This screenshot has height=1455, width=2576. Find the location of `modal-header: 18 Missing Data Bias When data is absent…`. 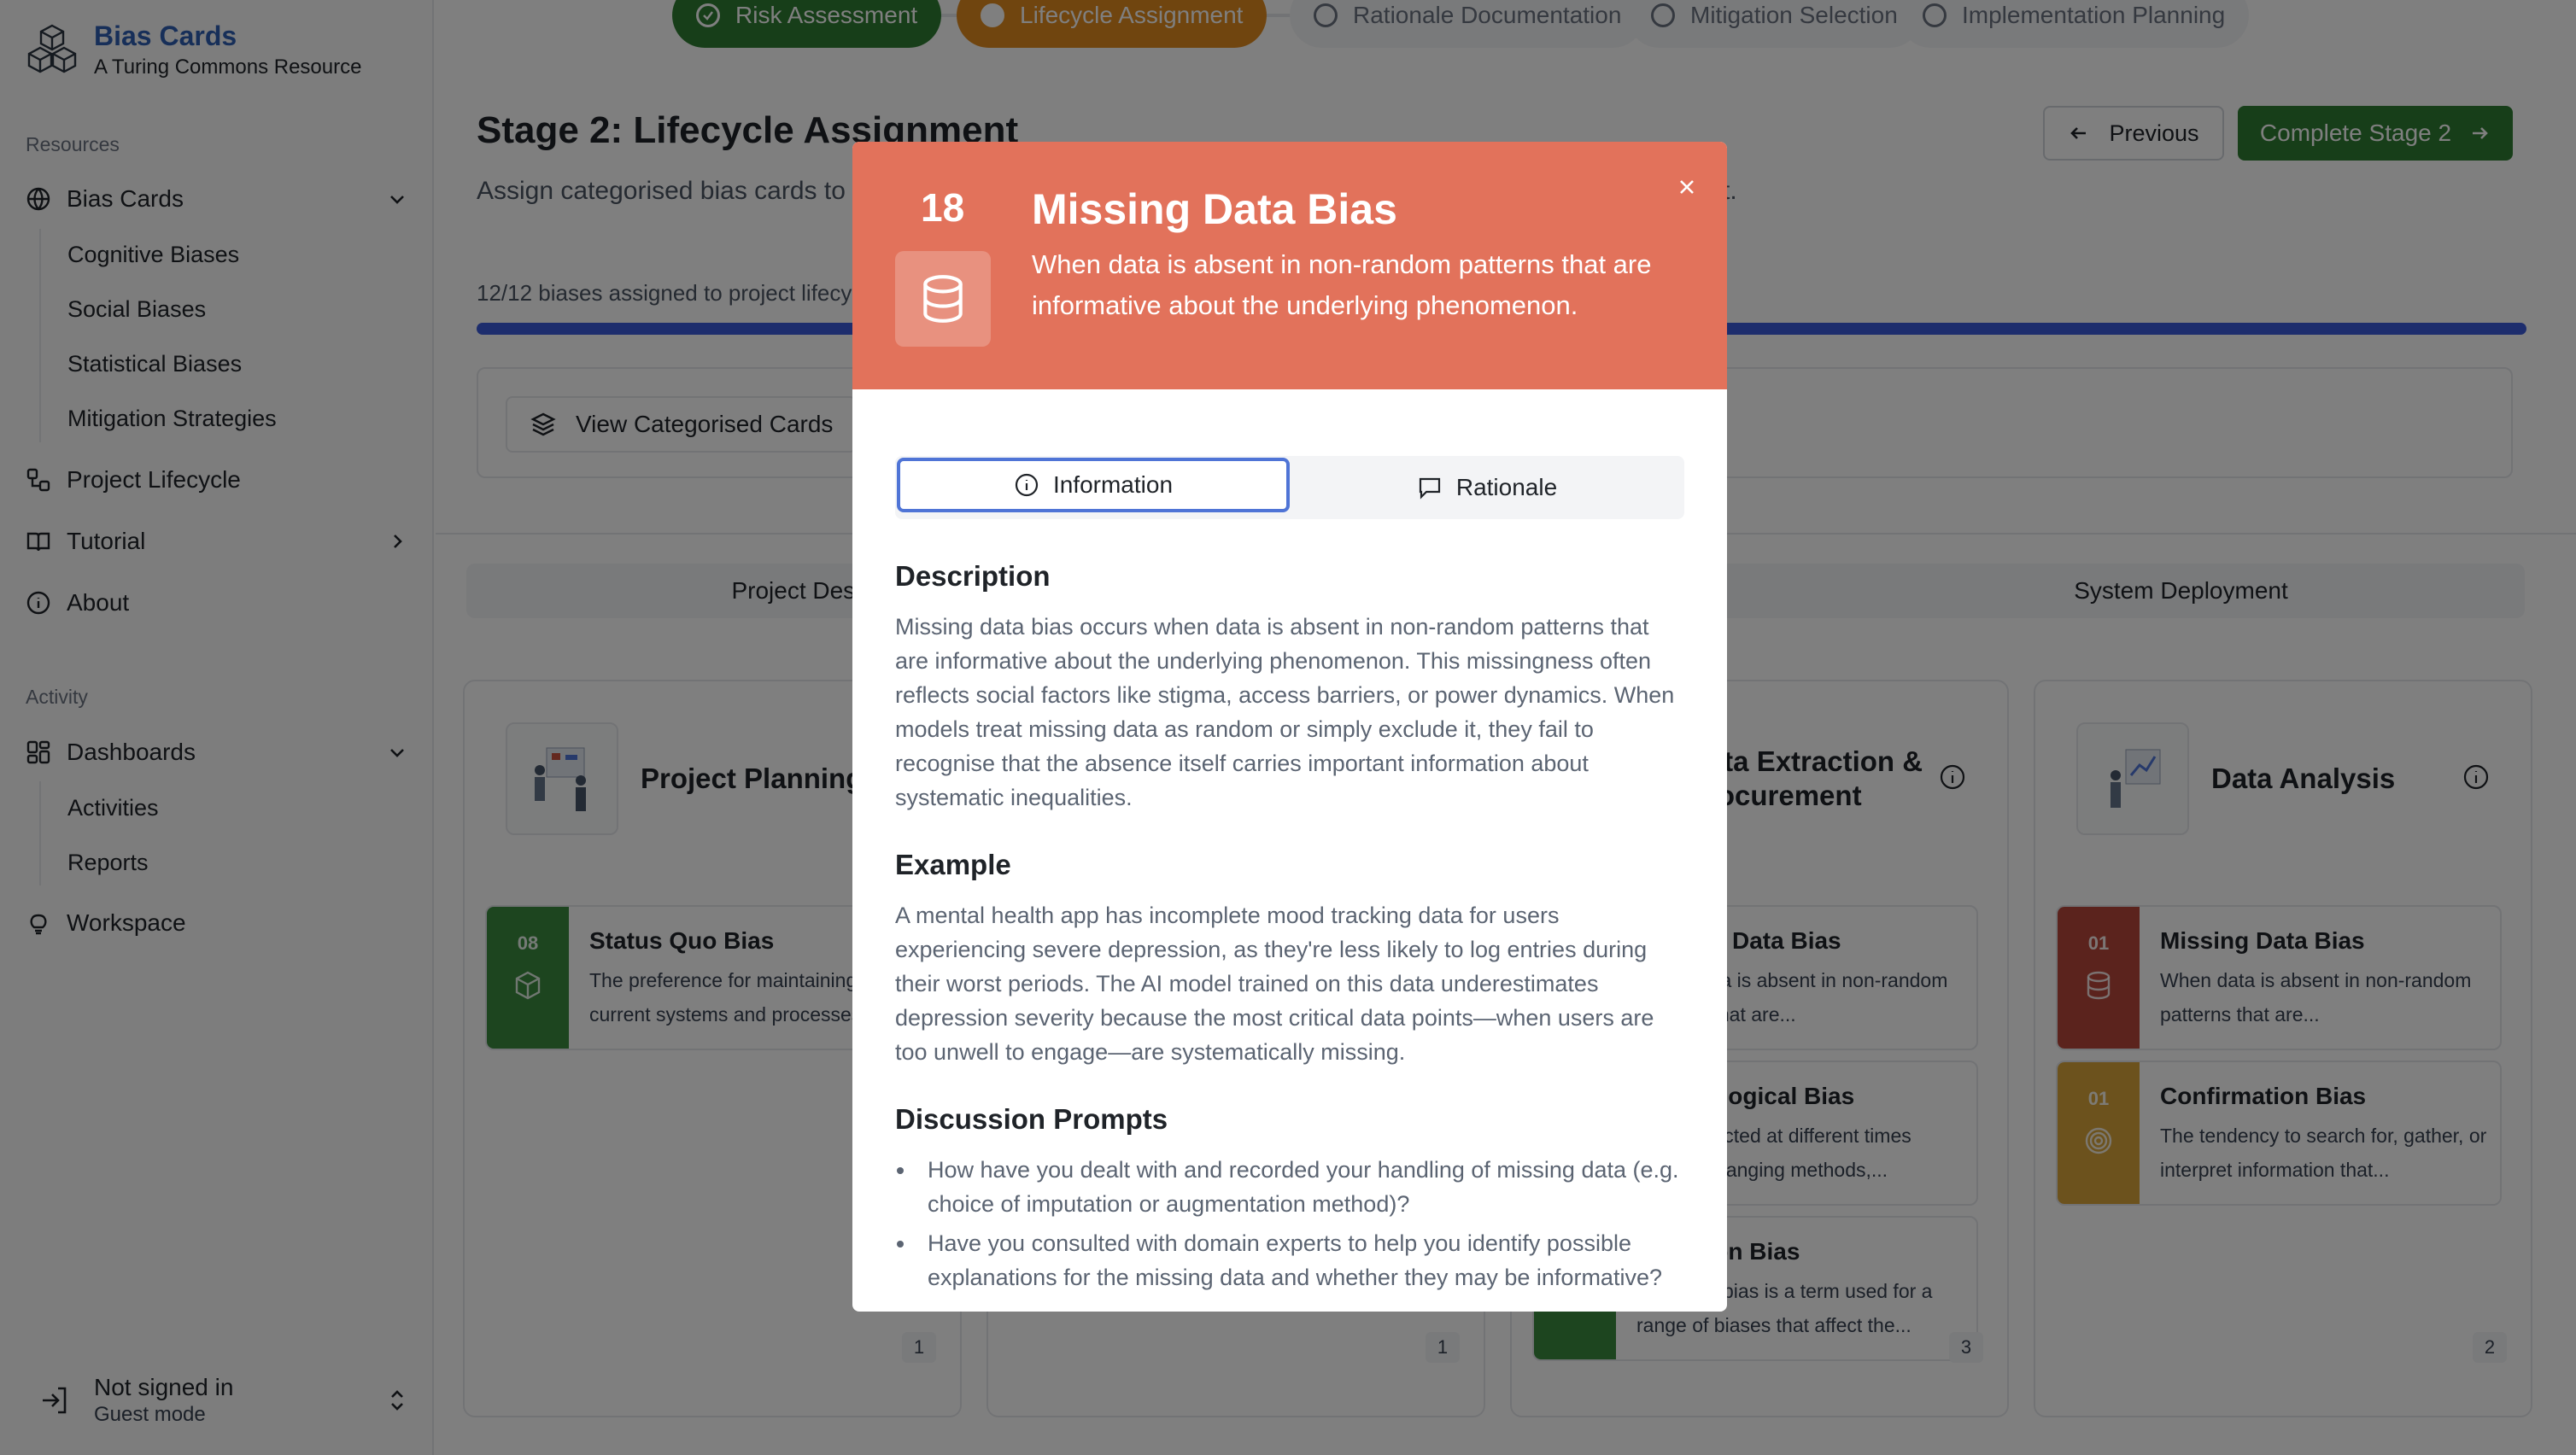

modal-header: 18 Missing Data Bias When data is absent… is located at coordinates (1289, 265).